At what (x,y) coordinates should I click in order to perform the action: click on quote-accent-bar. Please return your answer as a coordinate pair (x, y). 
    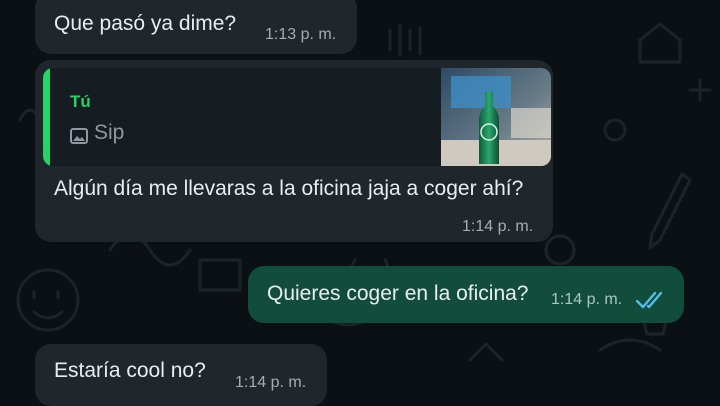
    Looking at the image, I should click on (46, 117).